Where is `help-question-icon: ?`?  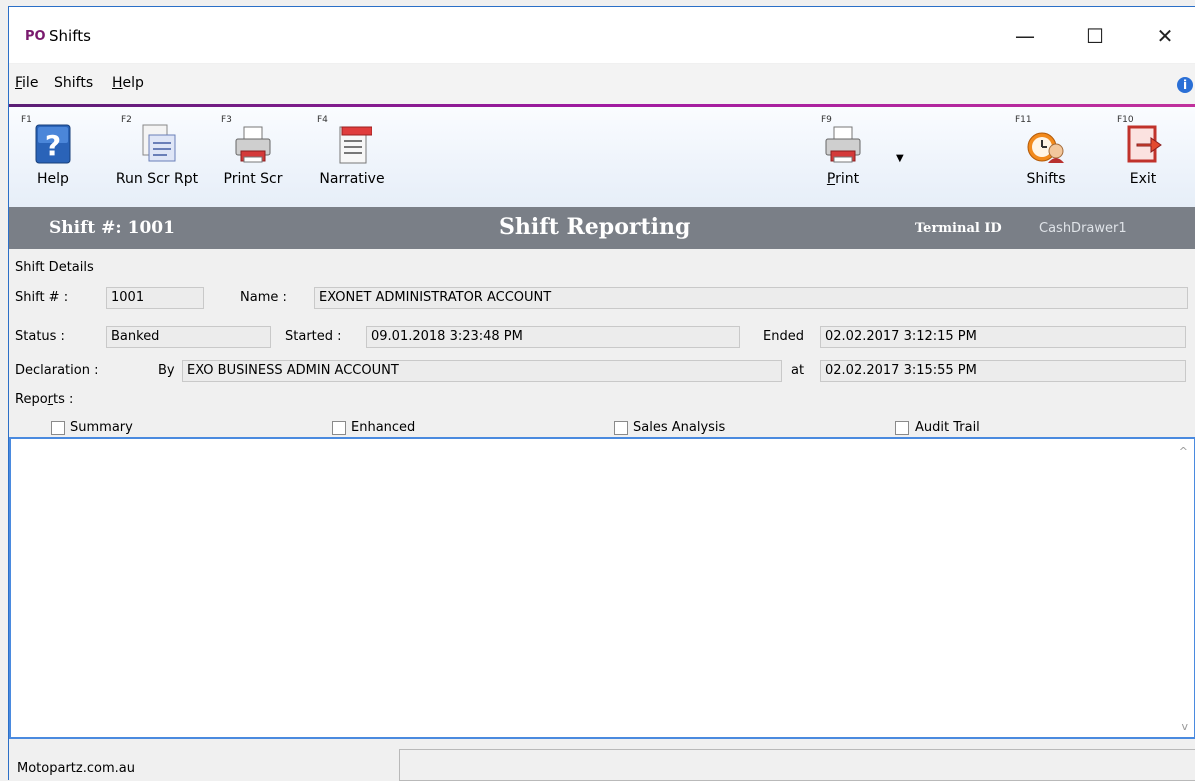 help-question-icon: ? is located at coordinates (53, 144).